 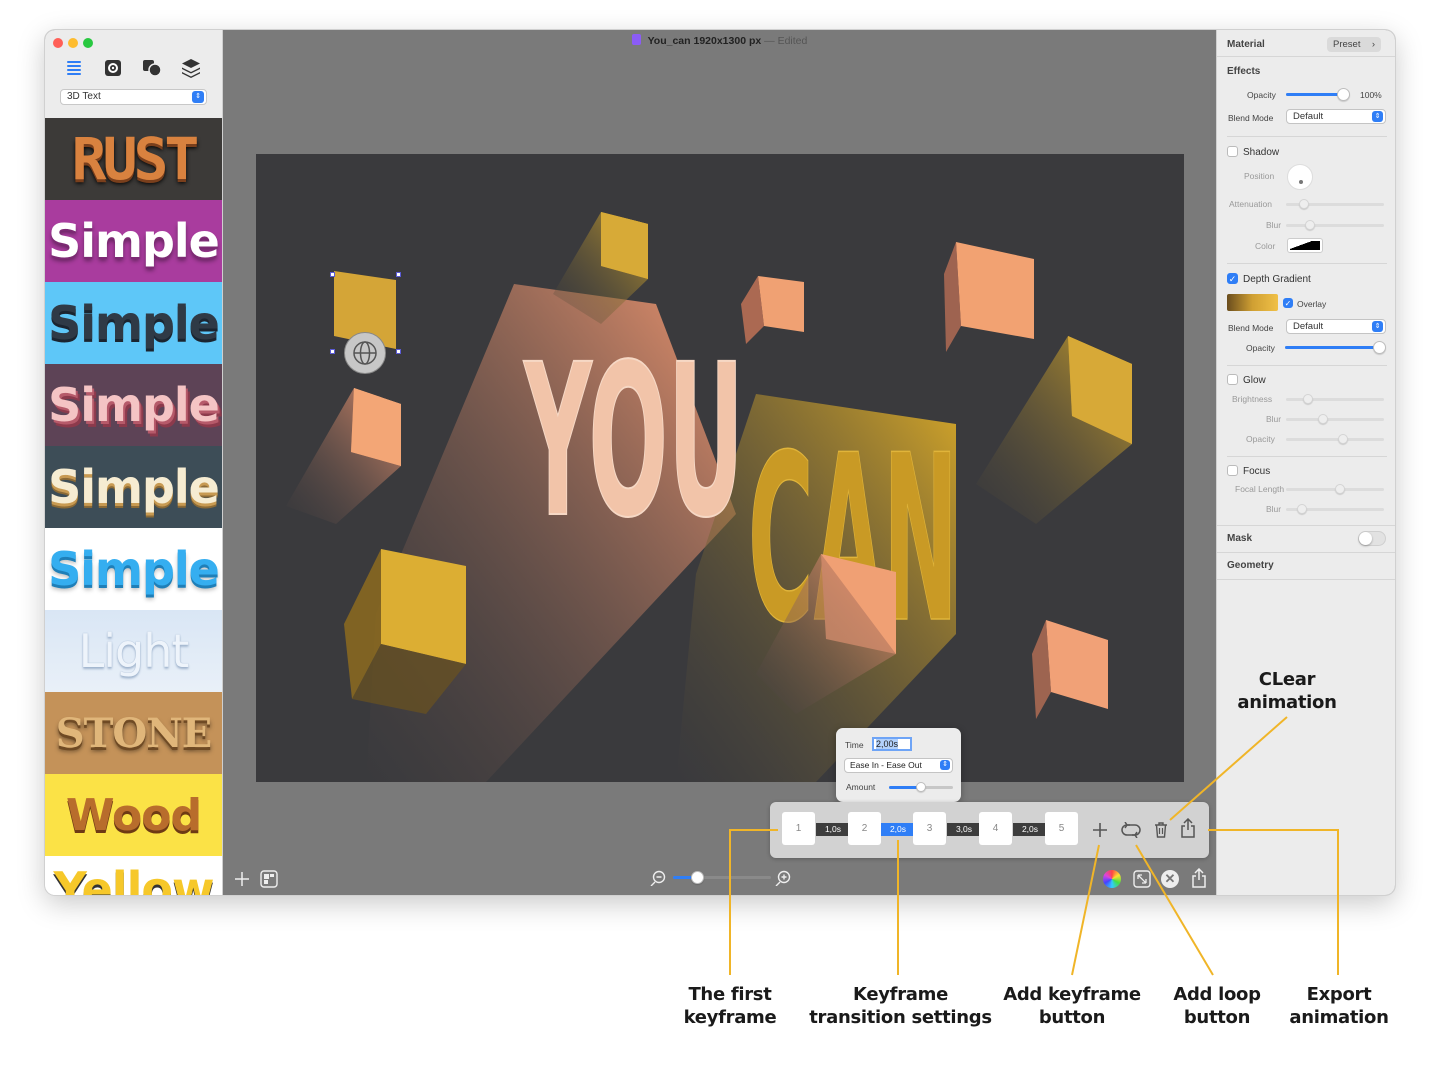 I want to click on style-tile-simple-blue: Simple, so click(x=133, y=323).